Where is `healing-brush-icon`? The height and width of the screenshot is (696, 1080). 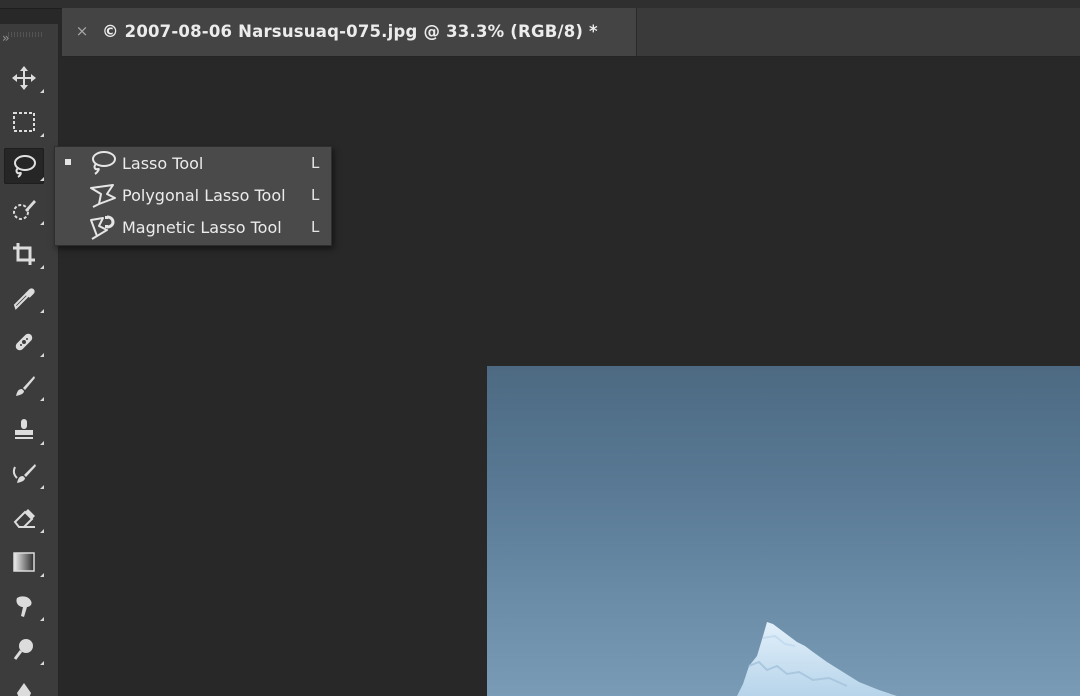 healing-brush-icon is located at coordinates (24, 342).